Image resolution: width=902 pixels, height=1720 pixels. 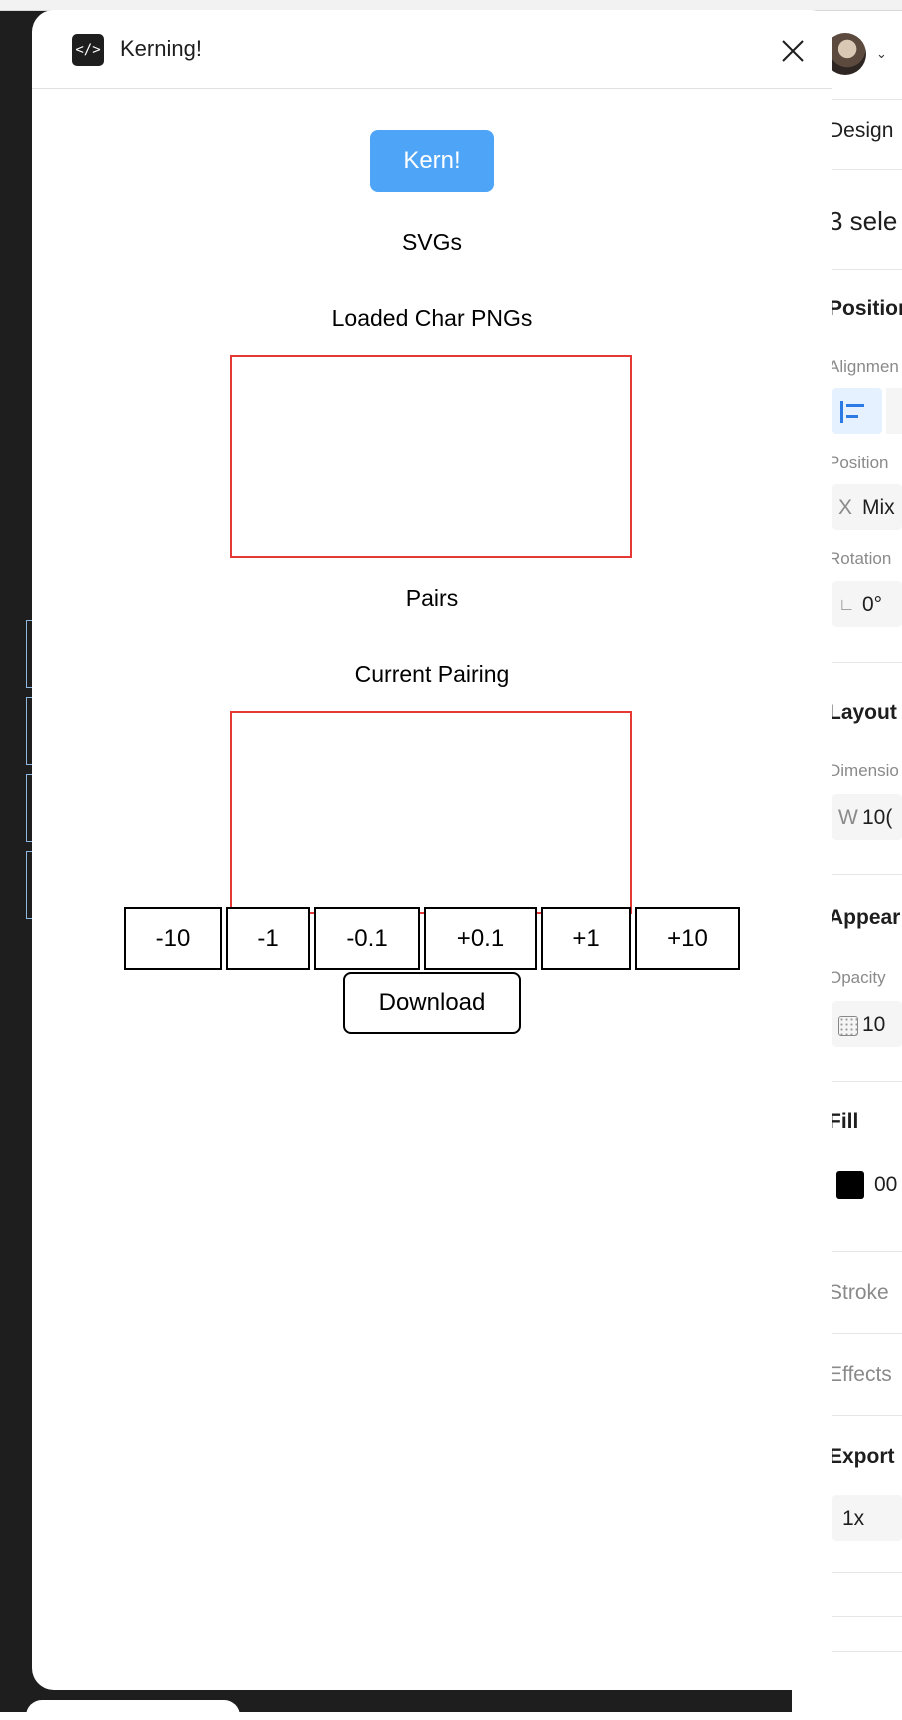 I want to click on current-pairing-heading: Current Pairing, so click(x=432, y=674).